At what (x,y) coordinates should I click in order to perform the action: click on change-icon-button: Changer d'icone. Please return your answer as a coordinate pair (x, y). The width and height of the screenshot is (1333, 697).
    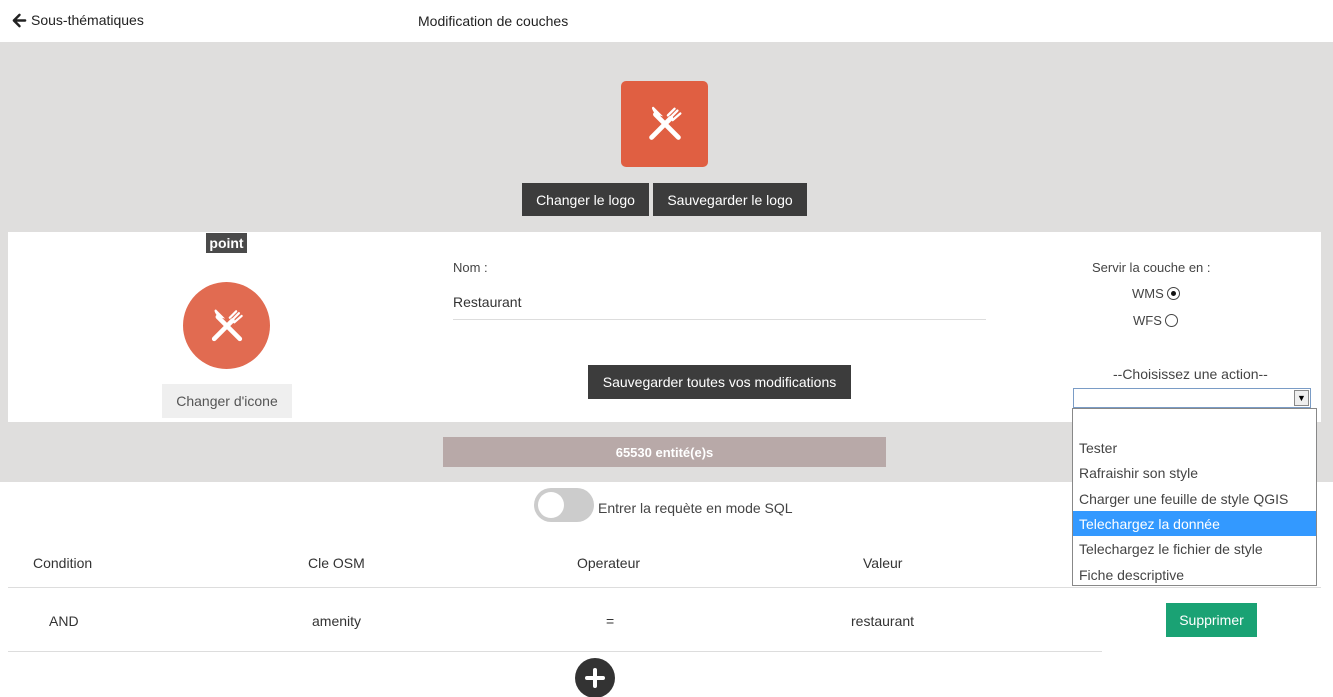
    Looking at the image, I should click on (227, 401).